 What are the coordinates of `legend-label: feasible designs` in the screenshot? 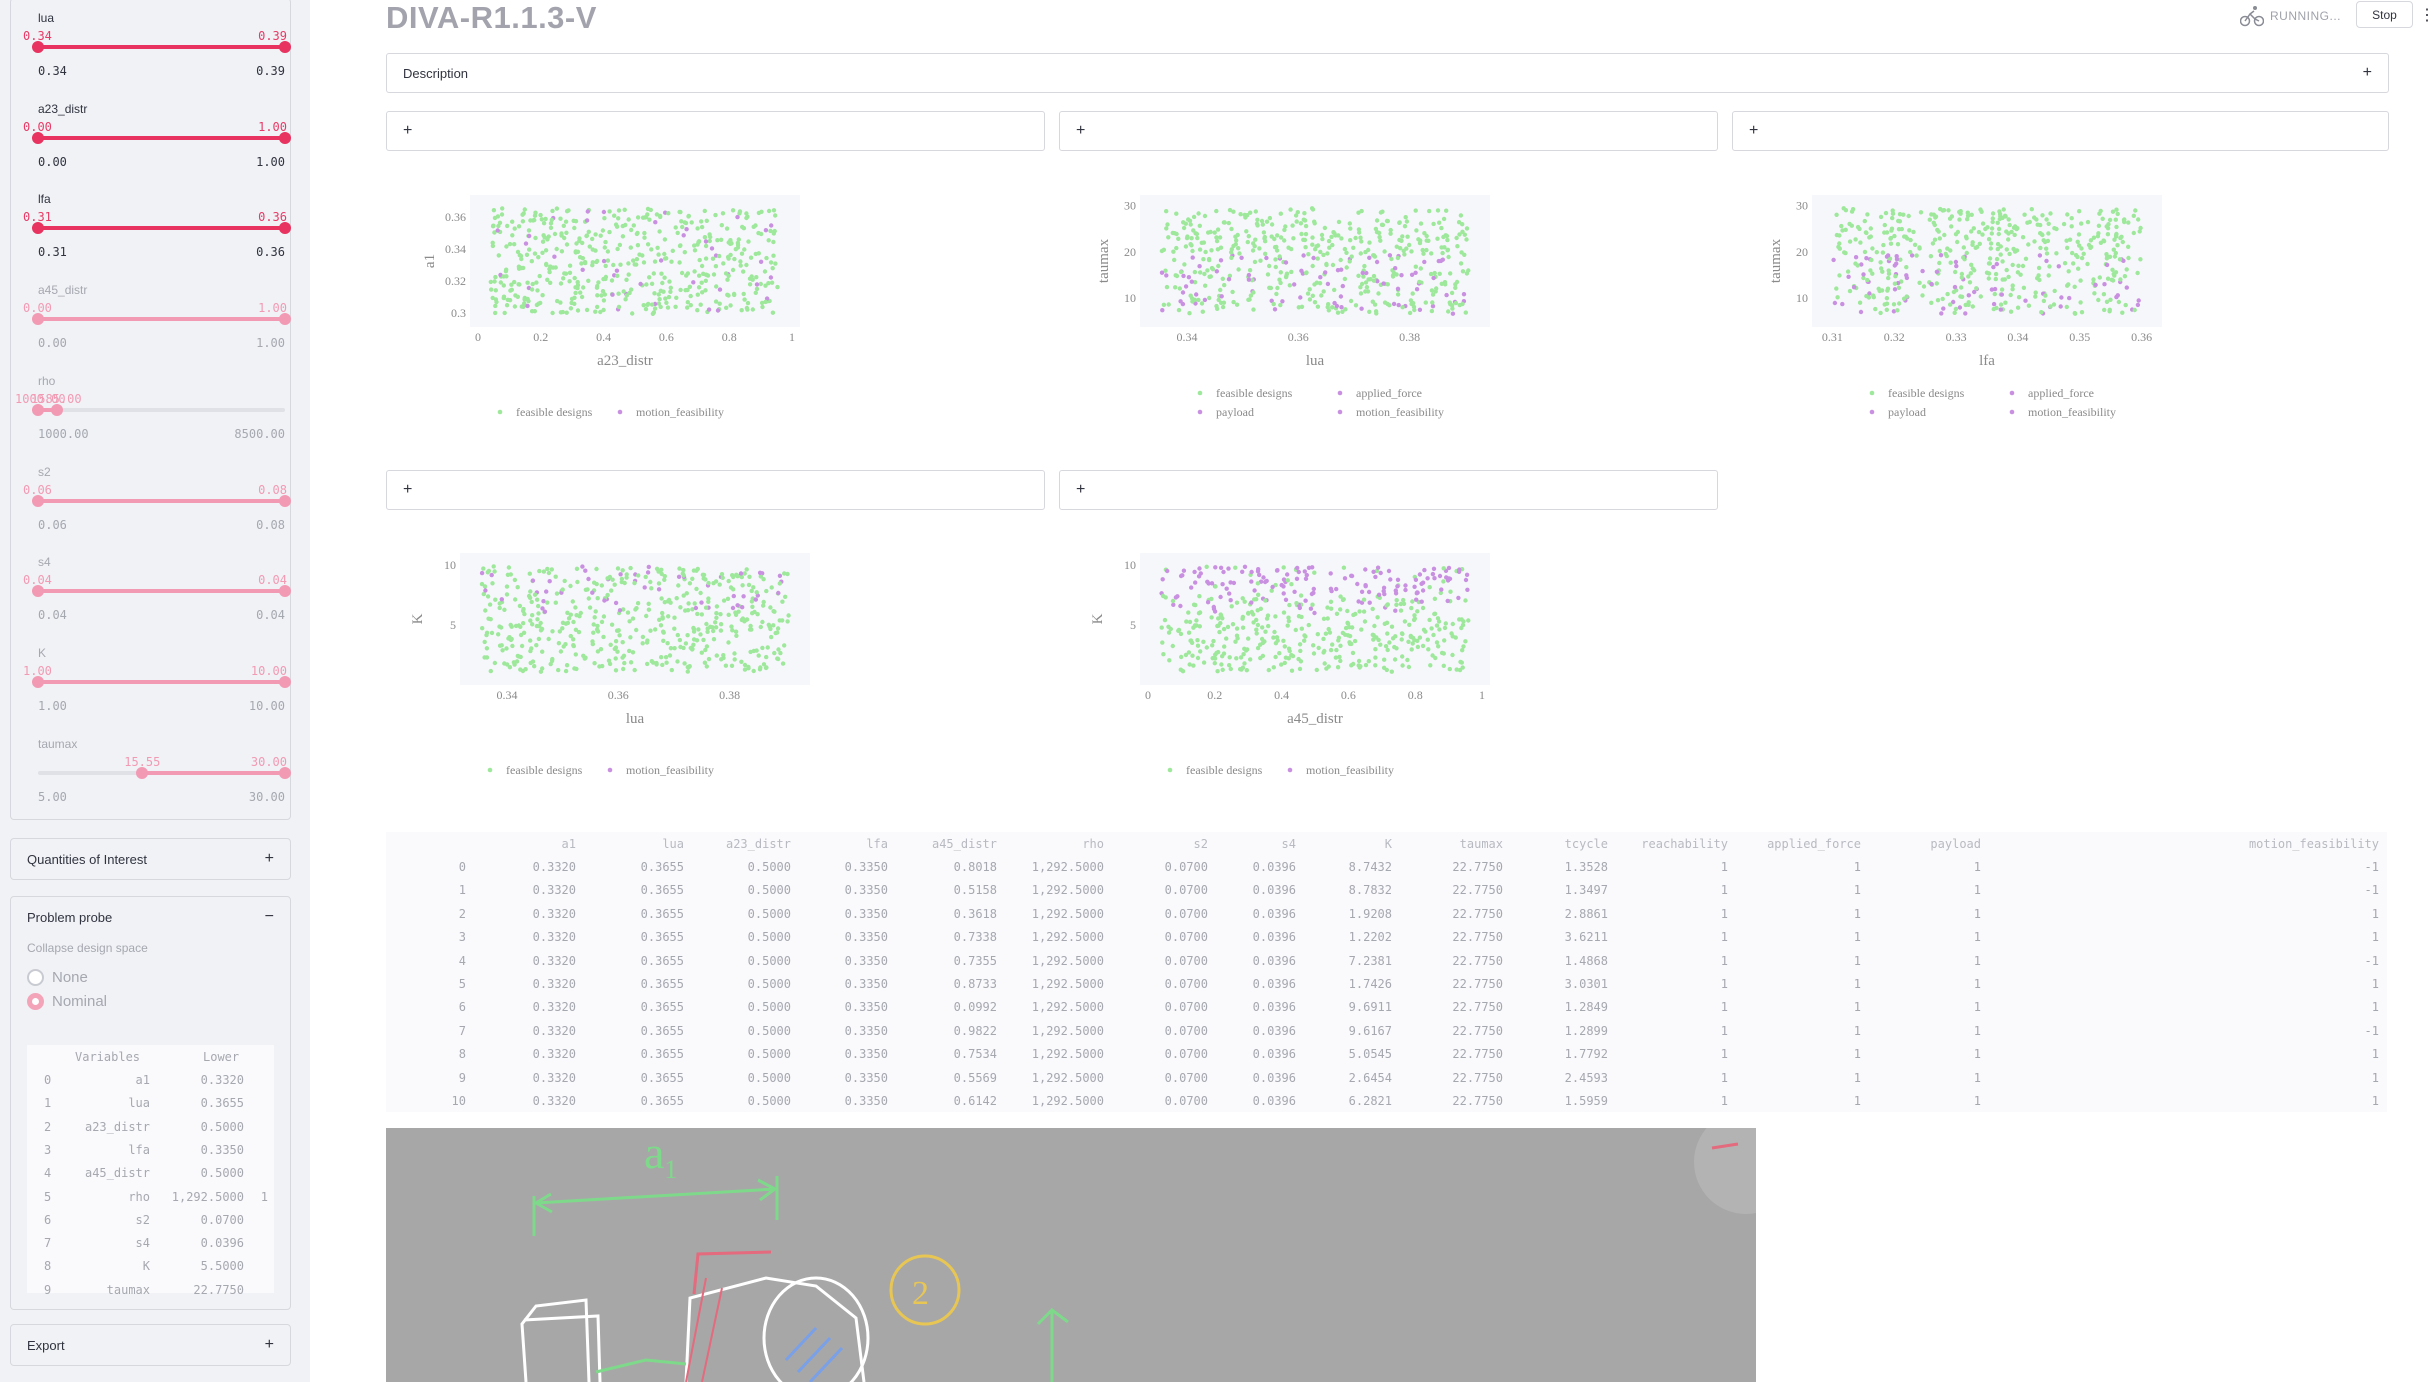 It's located at (1926, 393).